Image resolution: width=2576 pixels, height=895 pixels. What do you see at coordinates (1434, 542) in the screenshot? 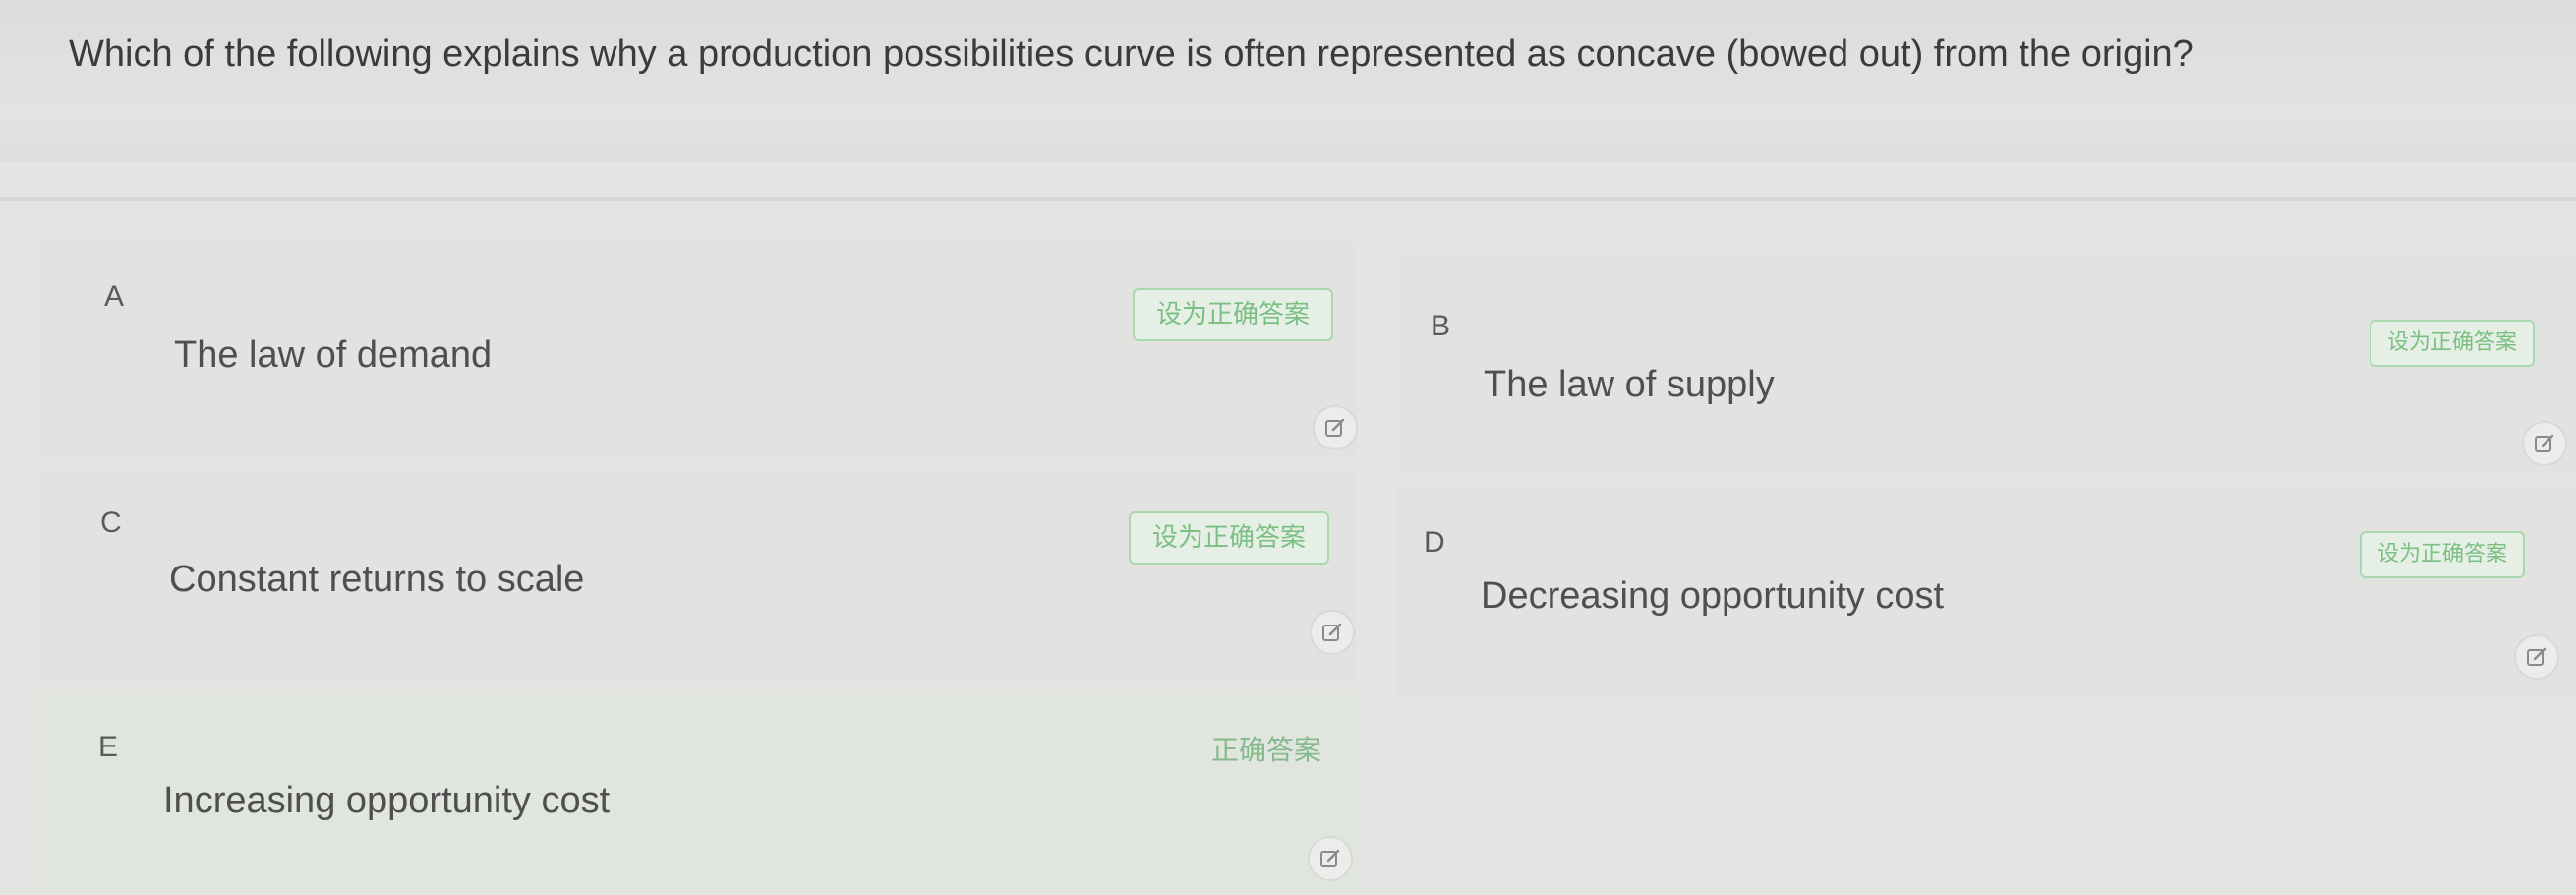
I see `option-letter: D` at bounding box center [1434, 542].